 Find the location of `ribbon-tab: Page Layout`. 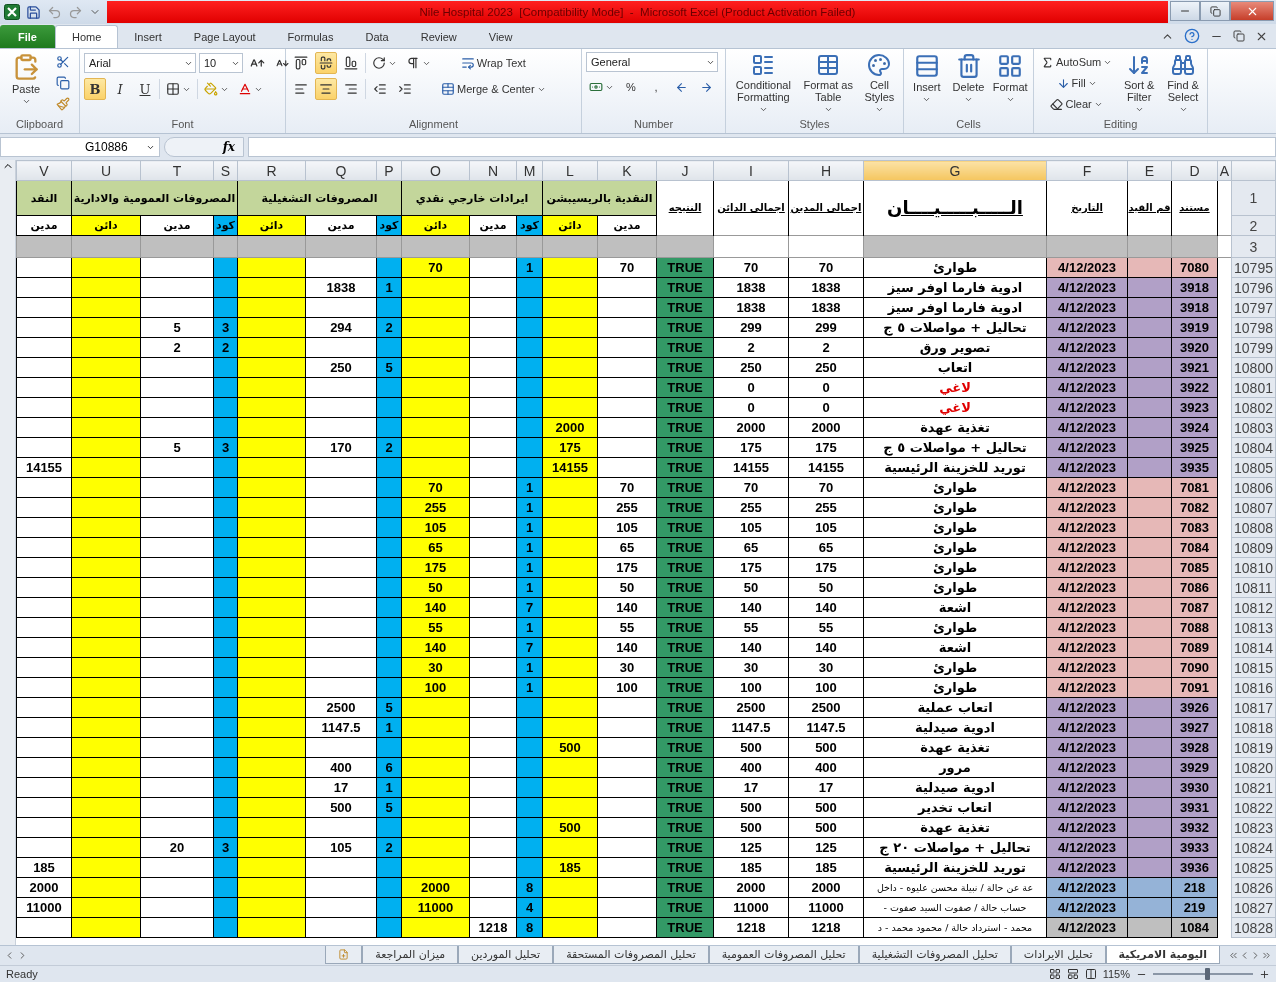

ribbon-tab: Page Layout is located at coordinates (224, 36).